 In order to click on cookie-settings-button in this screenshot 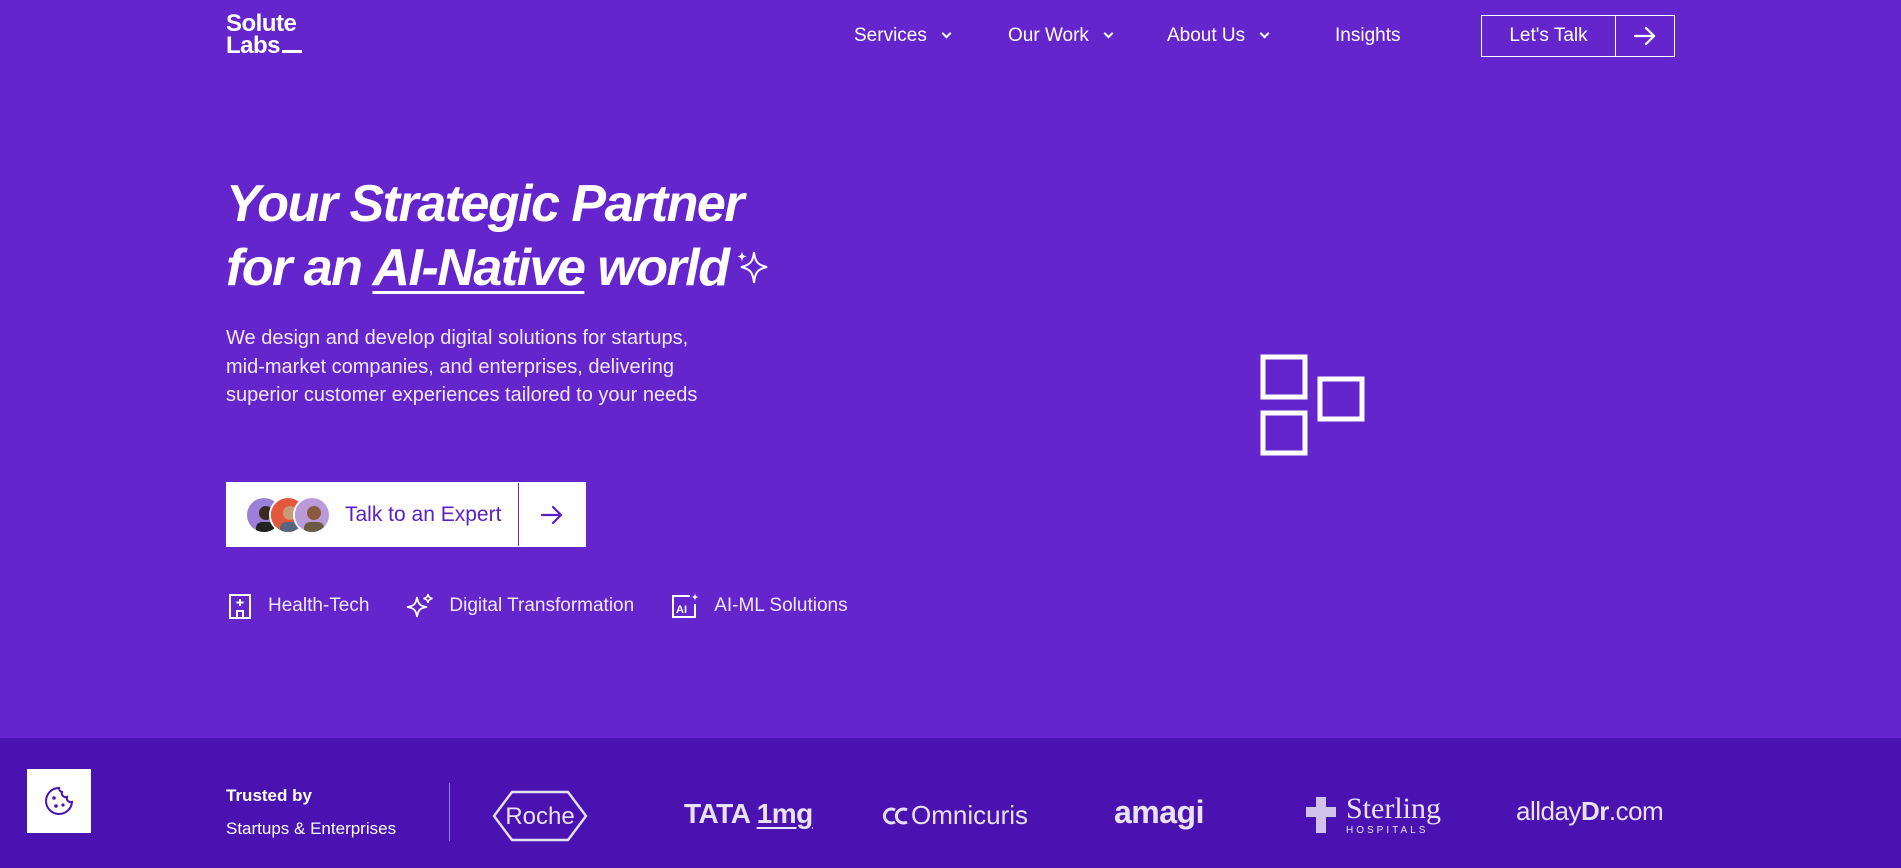, I will do `click(59, 801)`.